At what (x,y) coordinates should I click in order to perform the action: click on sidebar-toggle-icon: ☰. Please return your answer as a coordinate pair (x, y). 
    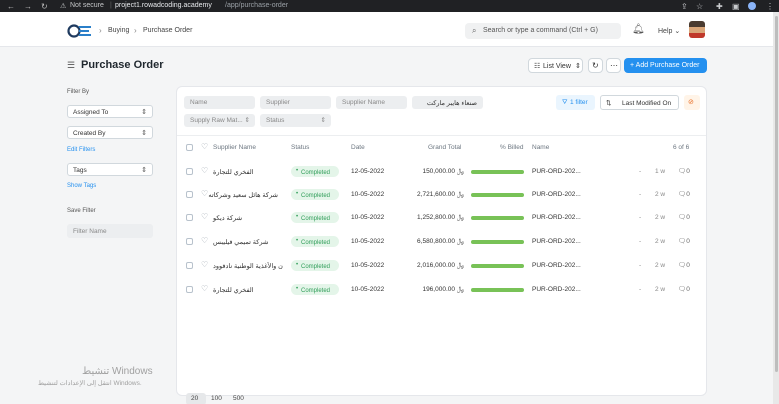
    Looking at the image, I should click on (71, 65).